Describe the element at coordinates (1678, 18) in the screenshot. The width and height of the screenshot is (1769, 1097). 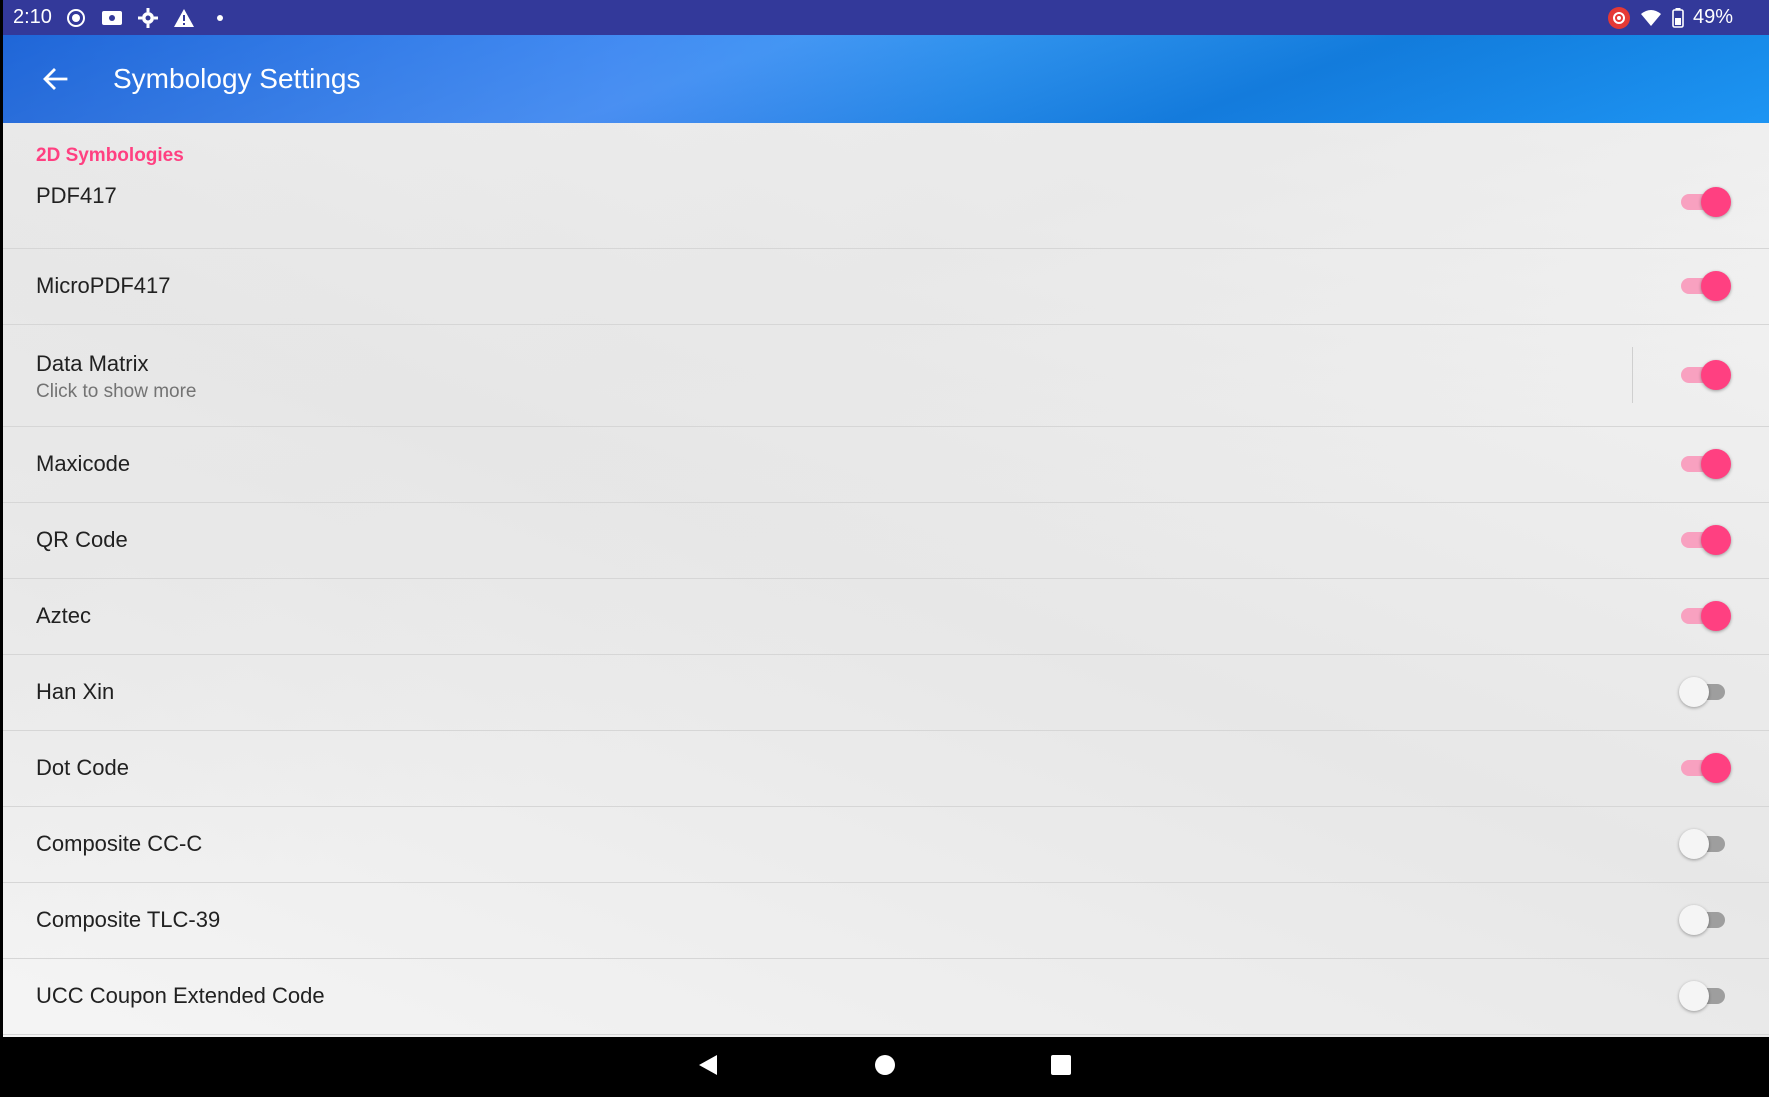
I see `battery-icon` at that location.